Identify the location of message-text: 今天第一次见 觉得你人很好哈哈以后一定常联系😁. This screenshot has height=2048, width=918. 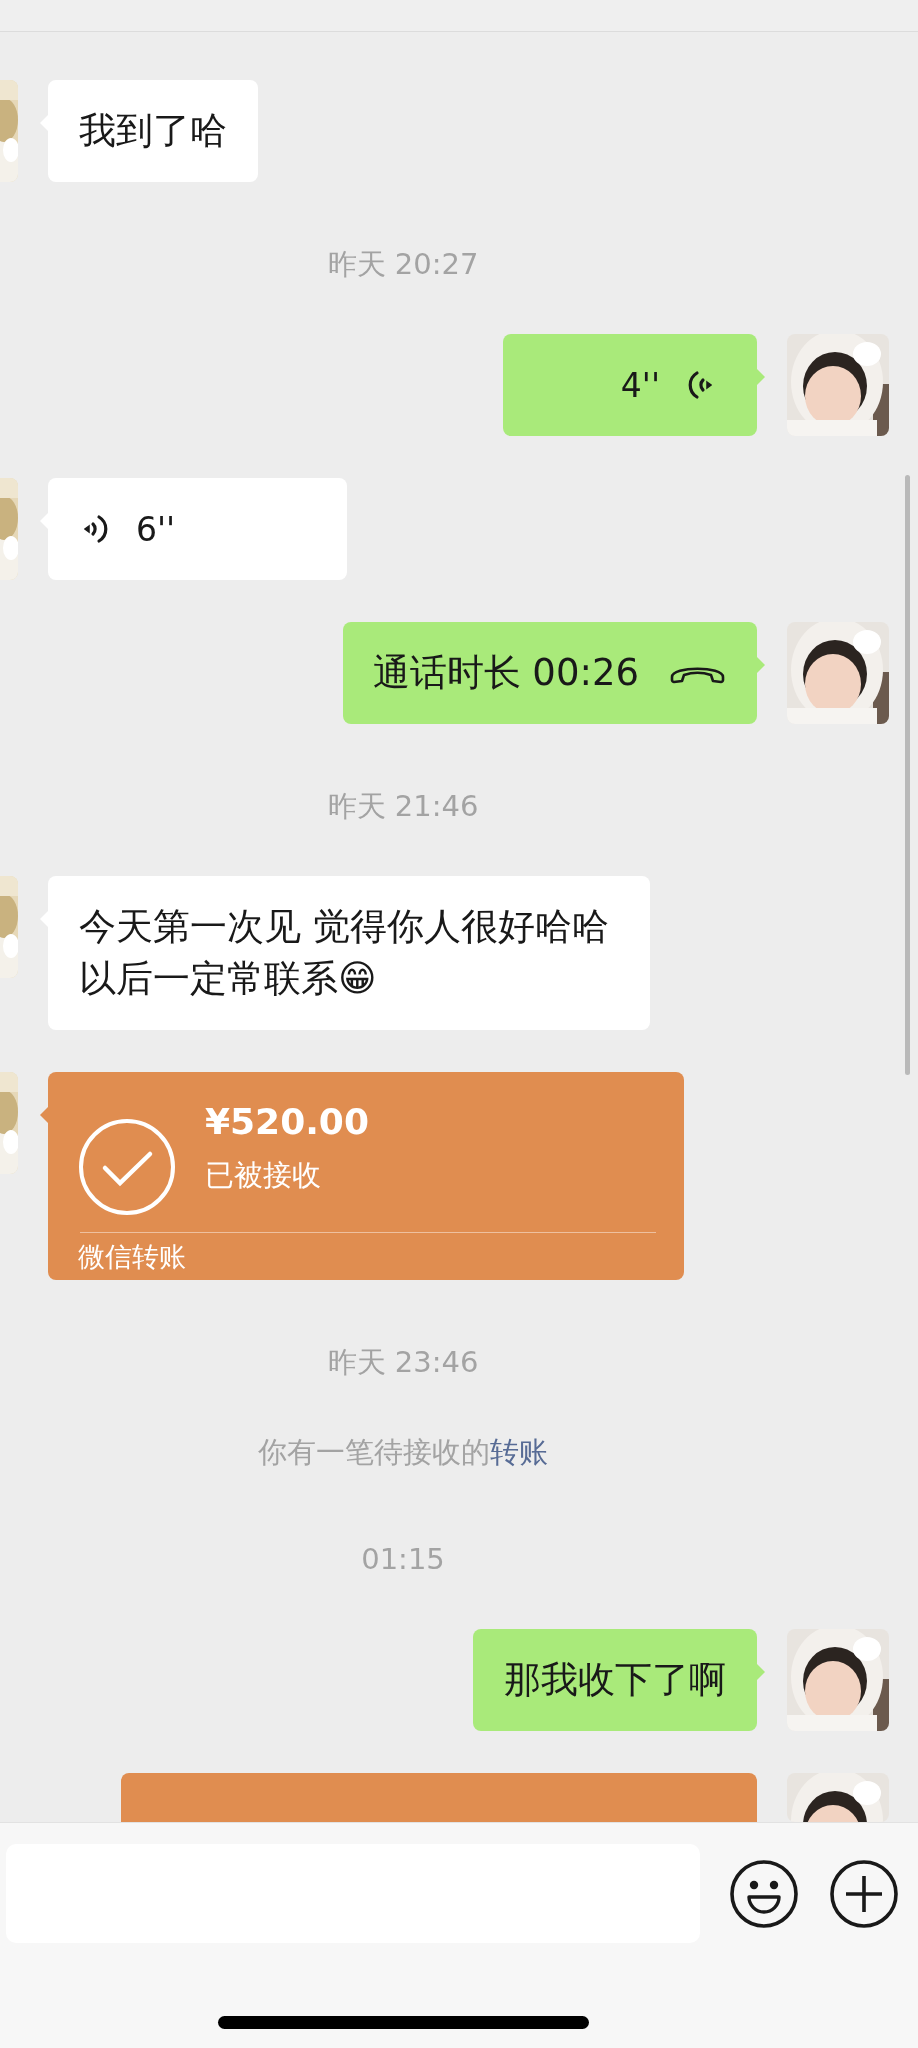
(344, 953).